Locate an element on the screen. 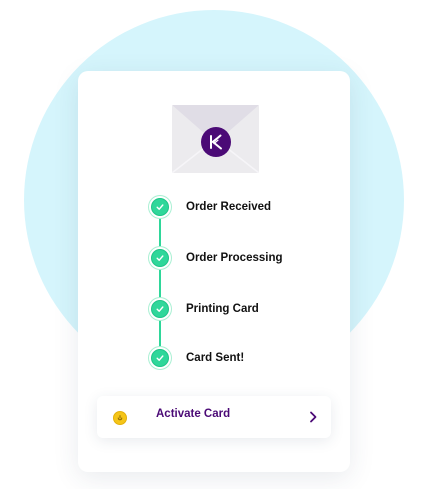 The width and height of the screenshot is (444, 489). step-order-received: Order Received is located at coordinates (211, 207).